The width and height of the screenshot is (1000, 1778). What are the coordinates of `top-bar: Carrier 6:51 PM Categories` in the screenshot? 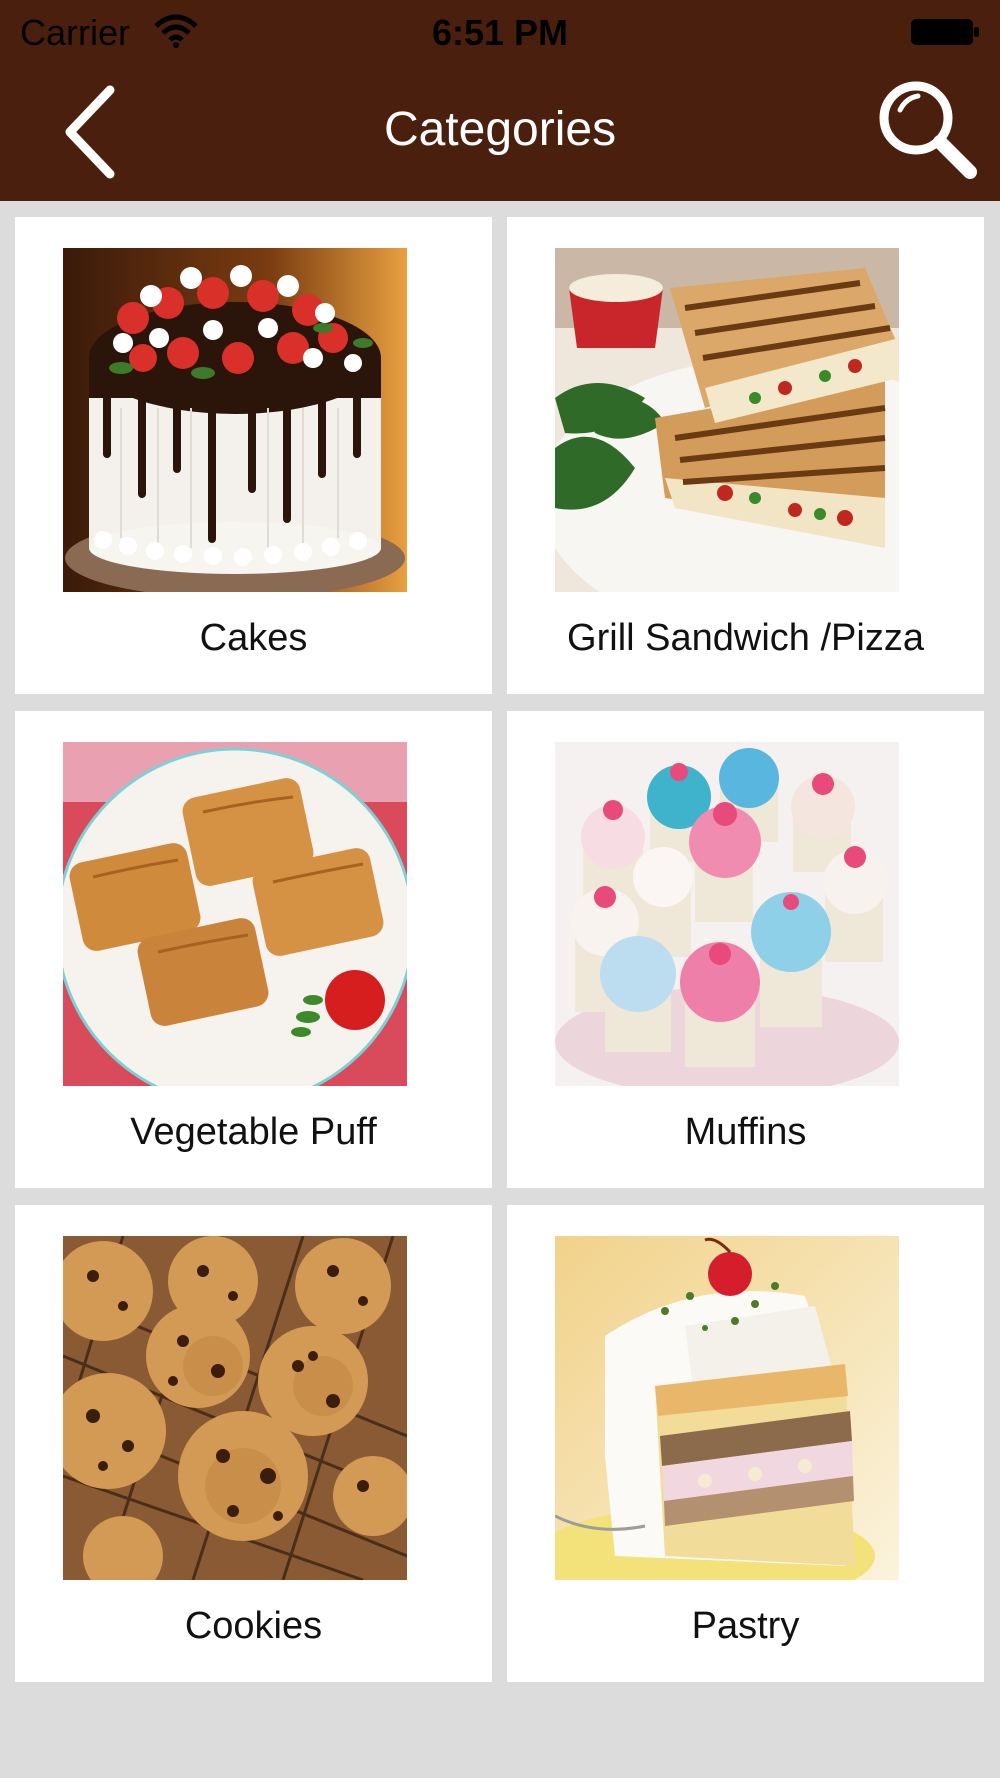 It's located at (500, 100).